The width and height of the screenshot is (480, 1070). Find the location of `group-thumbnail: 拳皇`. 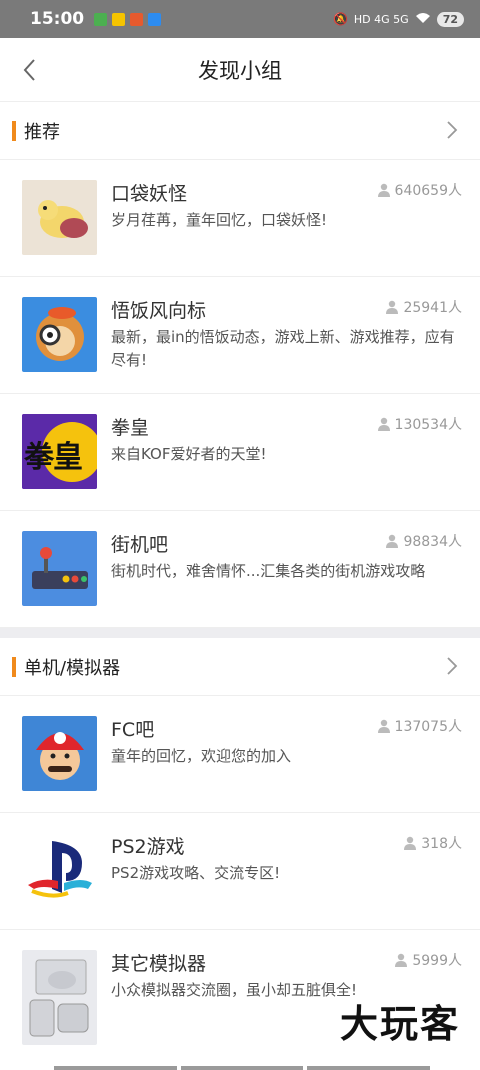

group-thumbnail: 拳皇 is located at coordinates (59, 451).